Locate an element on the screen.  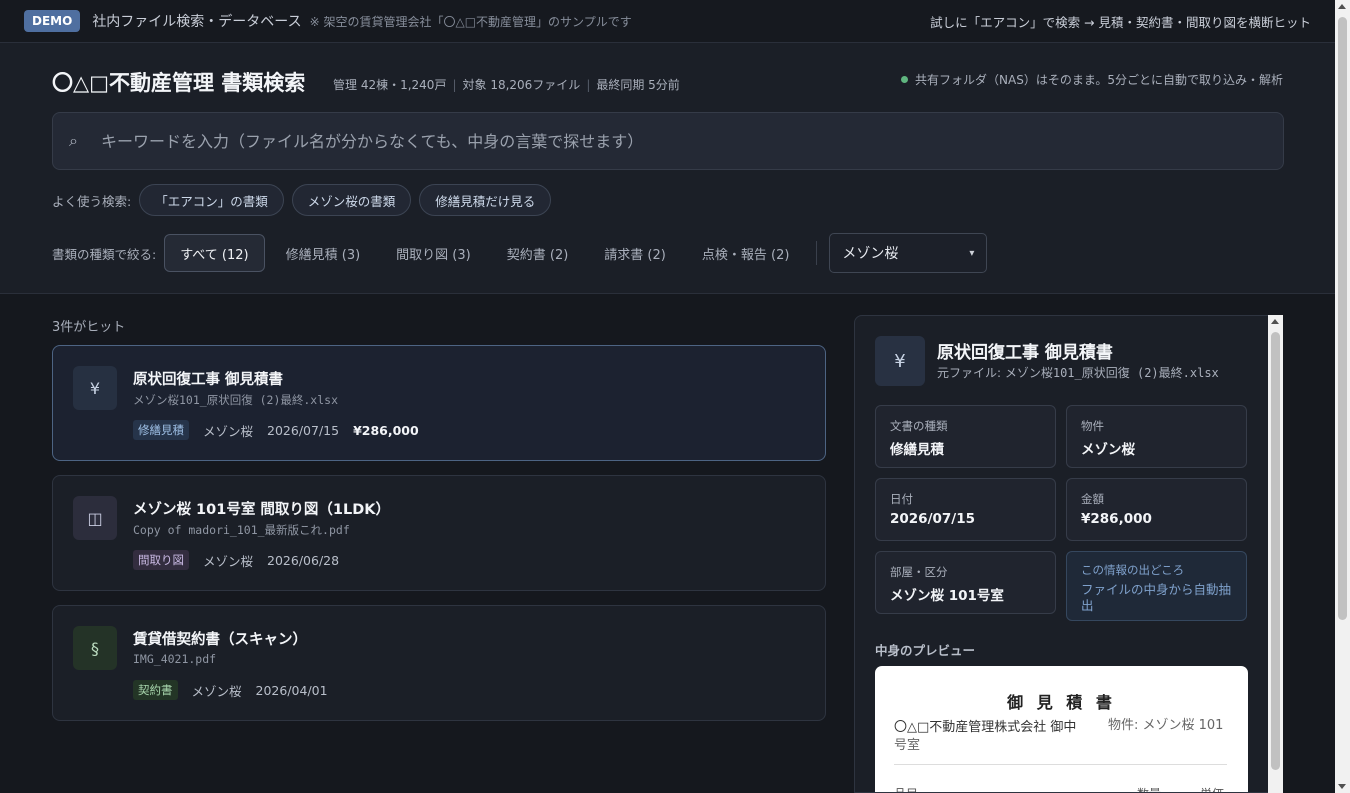
detail-scrollbar is located at coordinates (1275, 554).